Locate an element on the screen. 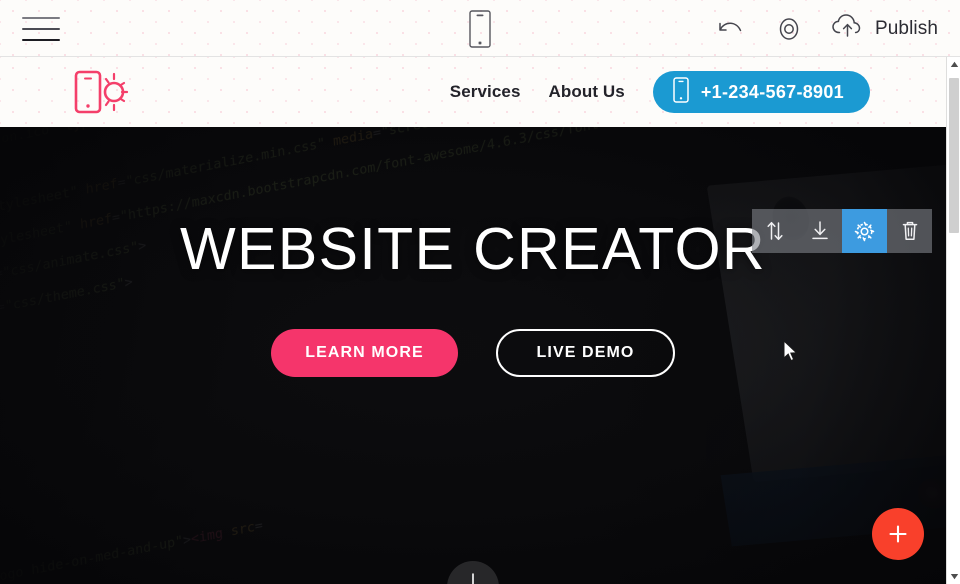 The image size is (960, 584). hamburger-menu-icon is located at coordinates (41, 29).